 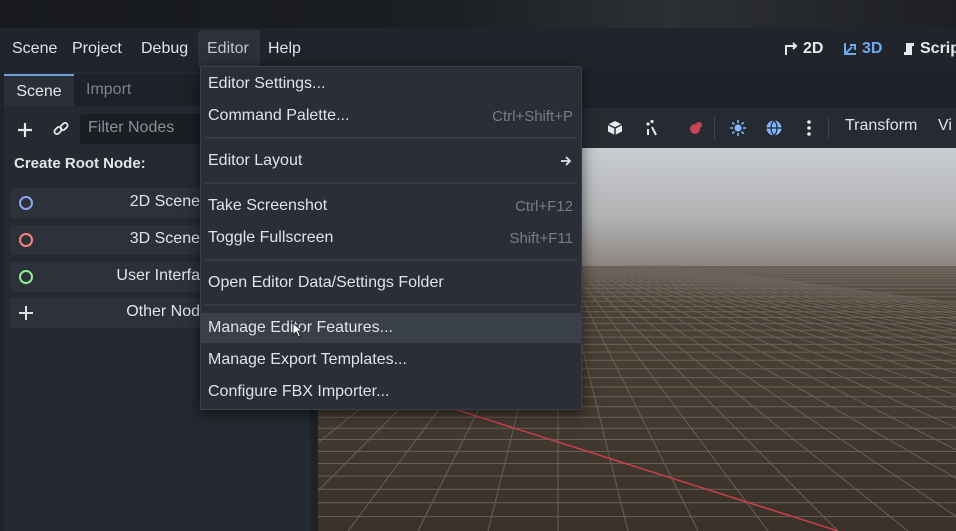 What do you see at coordinates (809, 128) in the screenshot?
I see `more-options-icon` at bounding box center [809, 128].